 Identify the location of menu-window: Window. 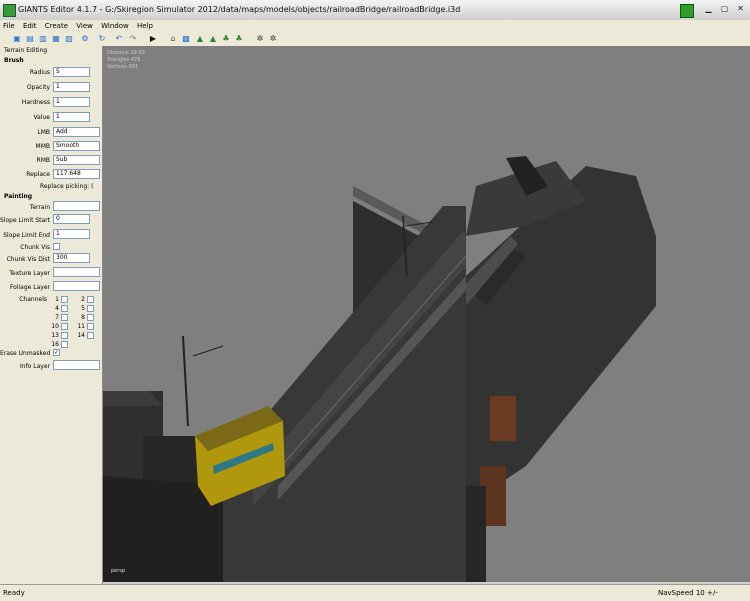
(115, 26).